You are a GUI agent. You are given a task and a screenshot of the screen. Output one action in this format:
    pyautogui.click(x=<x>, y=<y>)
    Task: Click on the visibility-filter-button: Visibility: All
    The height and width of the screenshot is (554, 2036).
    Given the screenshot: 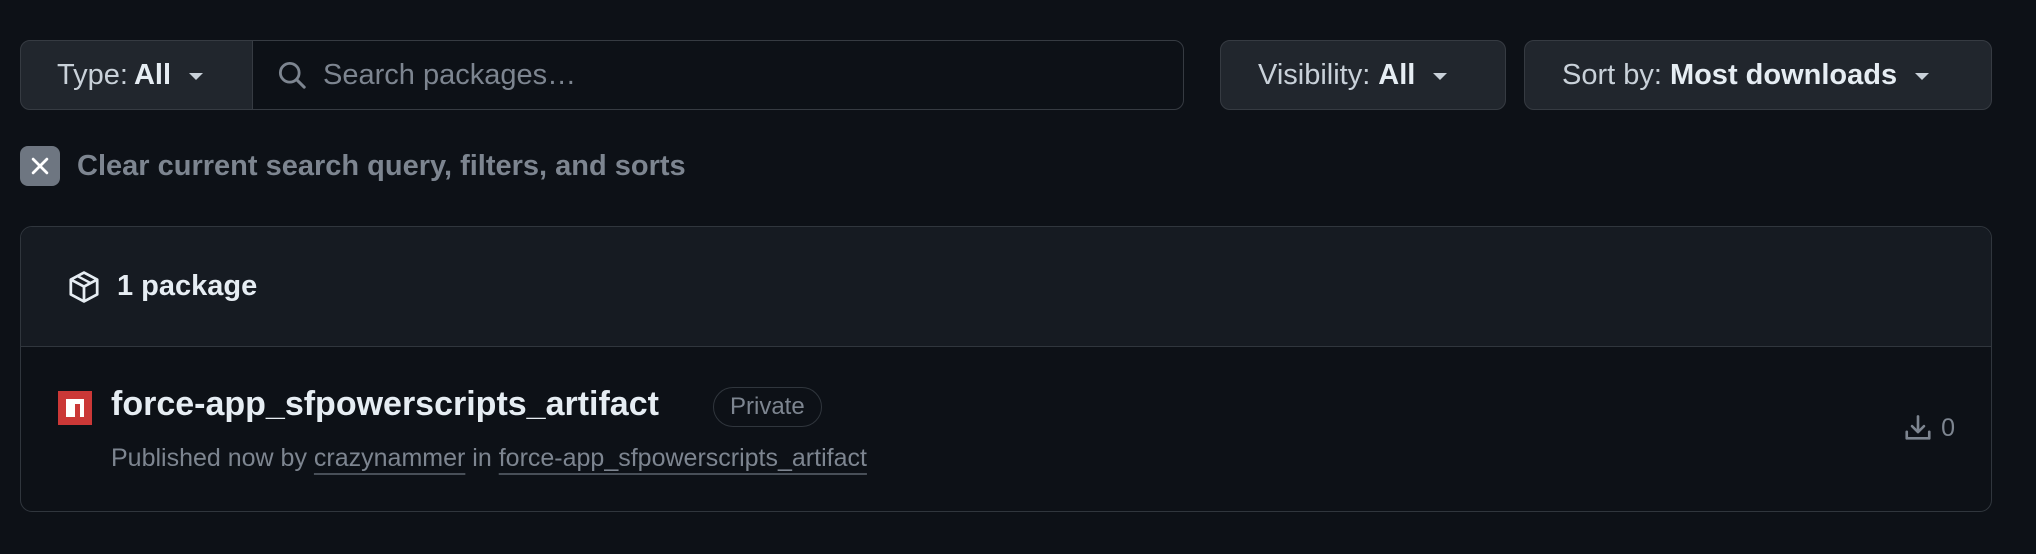 What is the action you would take?
    pyautogui.click(x=1363, y=75)
    